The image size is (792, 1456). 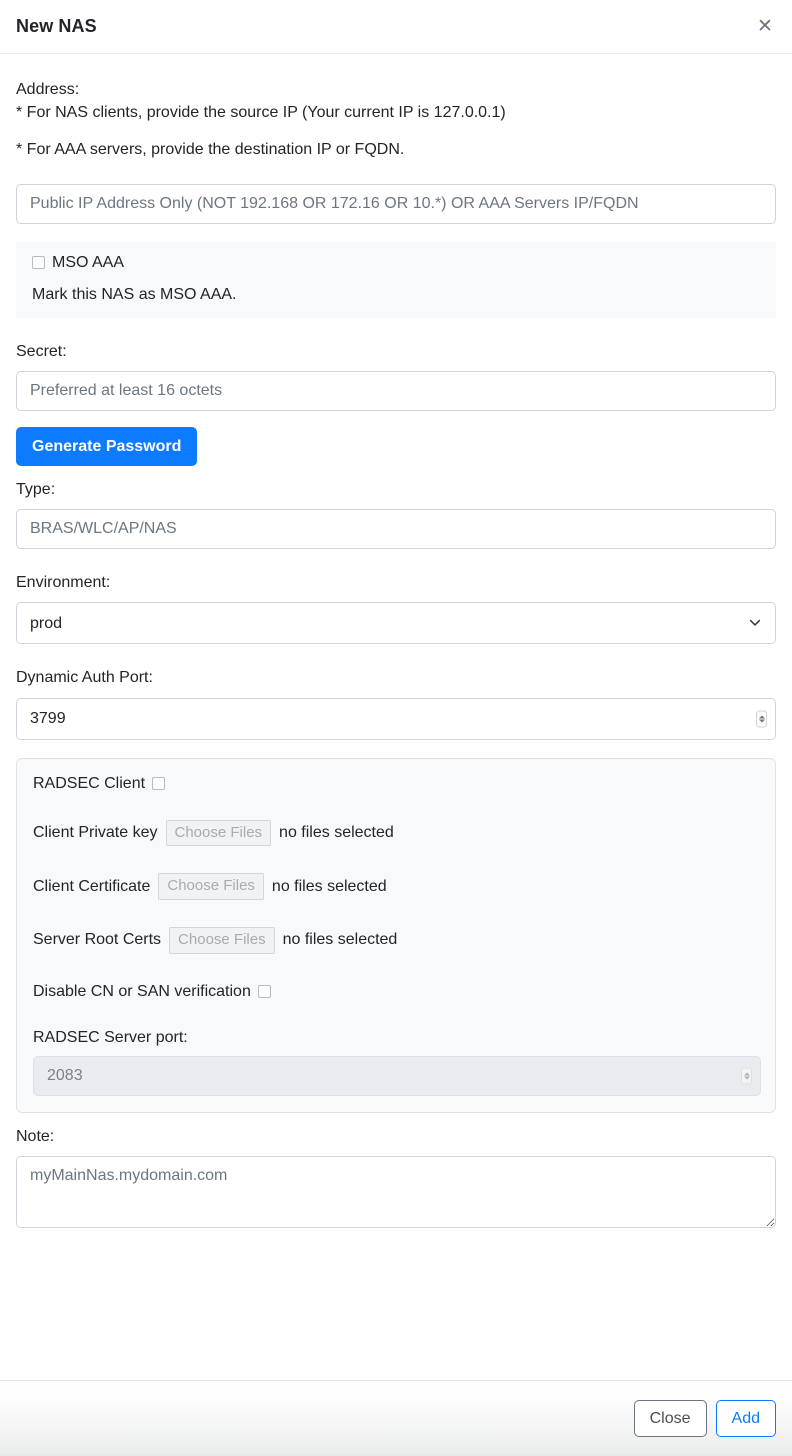 I want to click on environment-select-wrapper: prod, so click(x=396, y=623).